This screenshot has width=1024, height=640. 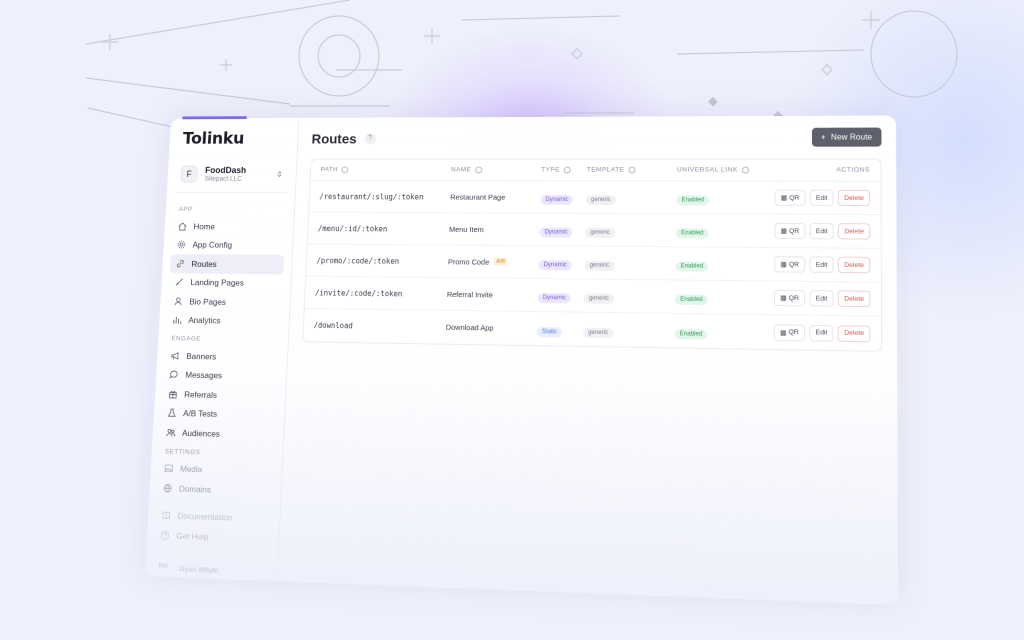 I want to click on users-icon, so click(x=171, y=432).